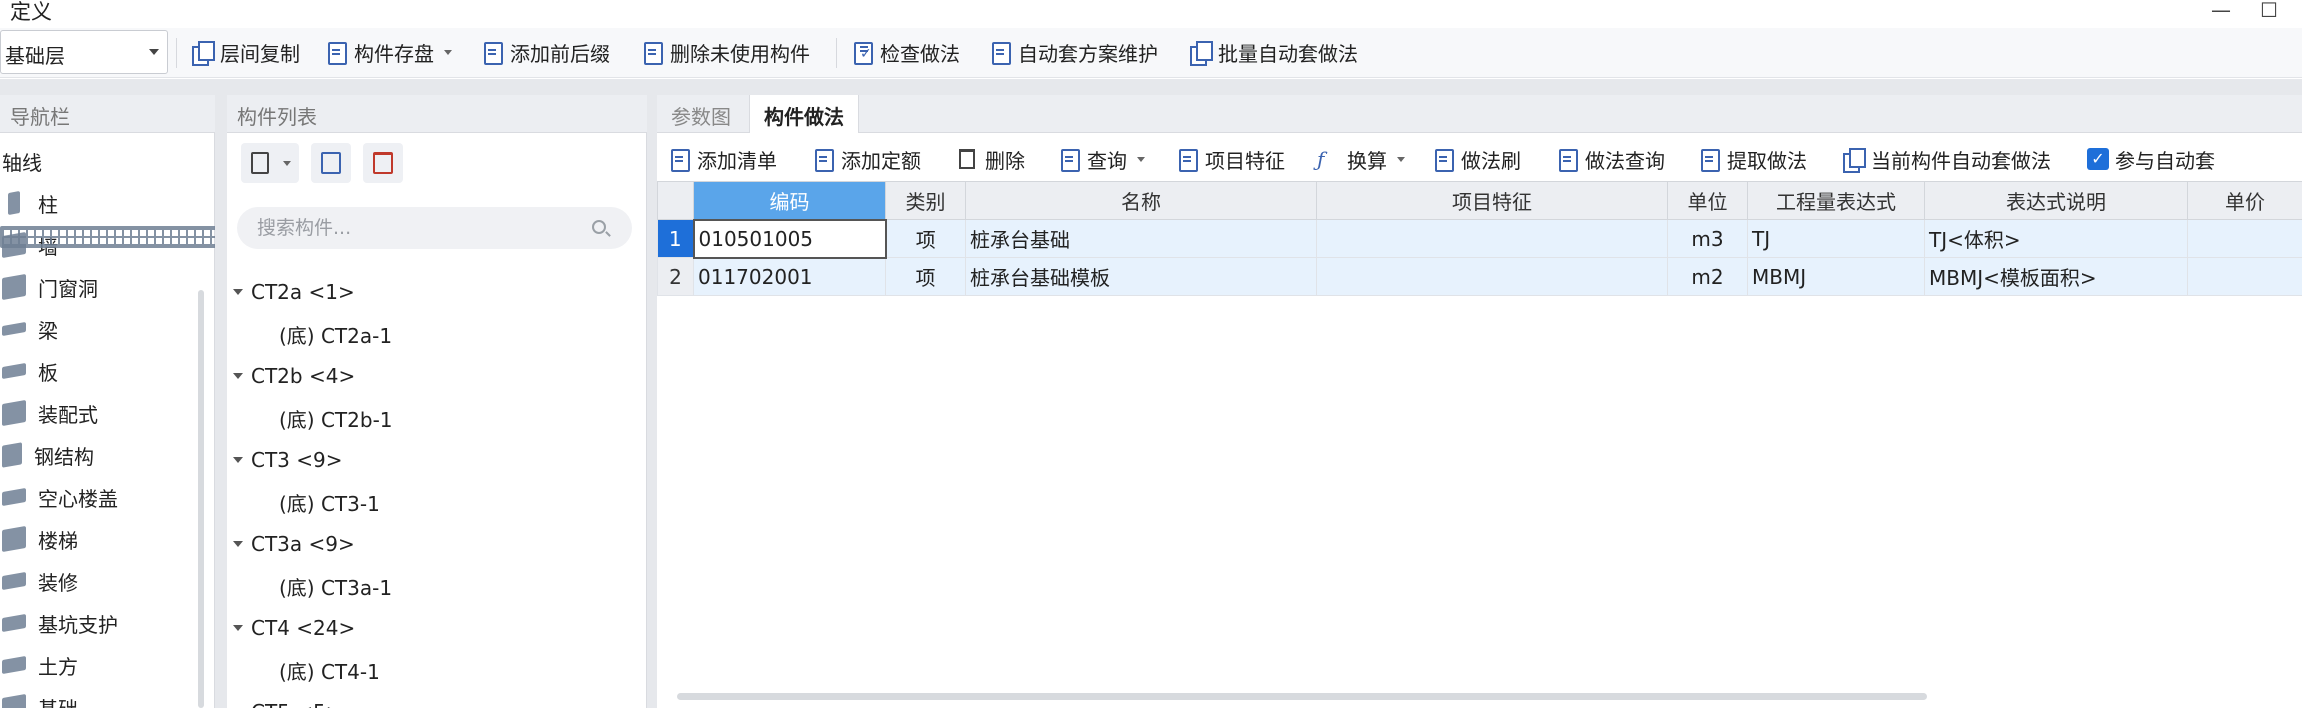 Image resolution: width=2302 pixels, height=708 pixels. I want to click on copy-between-floors-button: 层间复制, so click(245, 52).